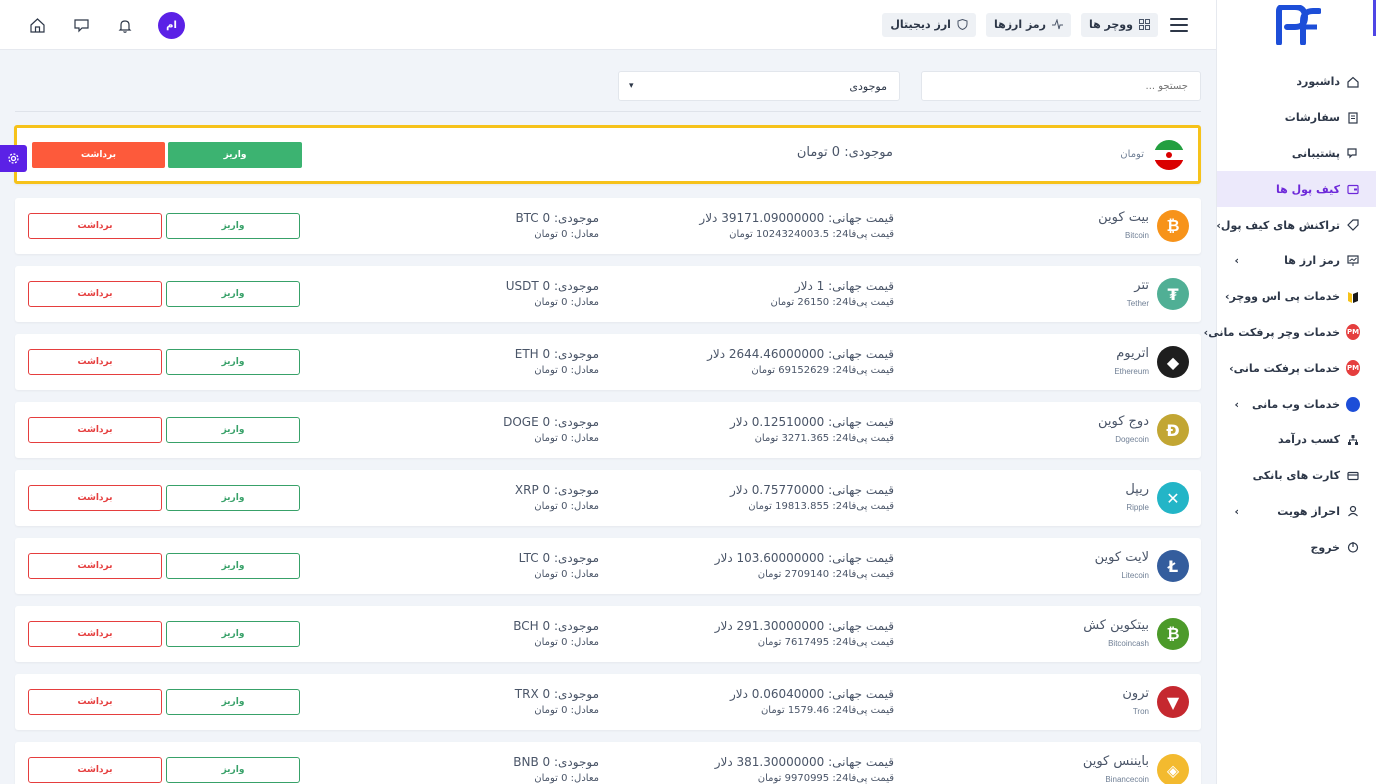 This screenshot has height=784, width=1376. What do you see at coordinates (1115, 761) in the screenshot?
I see `coin-name: بایننس کوین` at bounding box center [1115, 761].